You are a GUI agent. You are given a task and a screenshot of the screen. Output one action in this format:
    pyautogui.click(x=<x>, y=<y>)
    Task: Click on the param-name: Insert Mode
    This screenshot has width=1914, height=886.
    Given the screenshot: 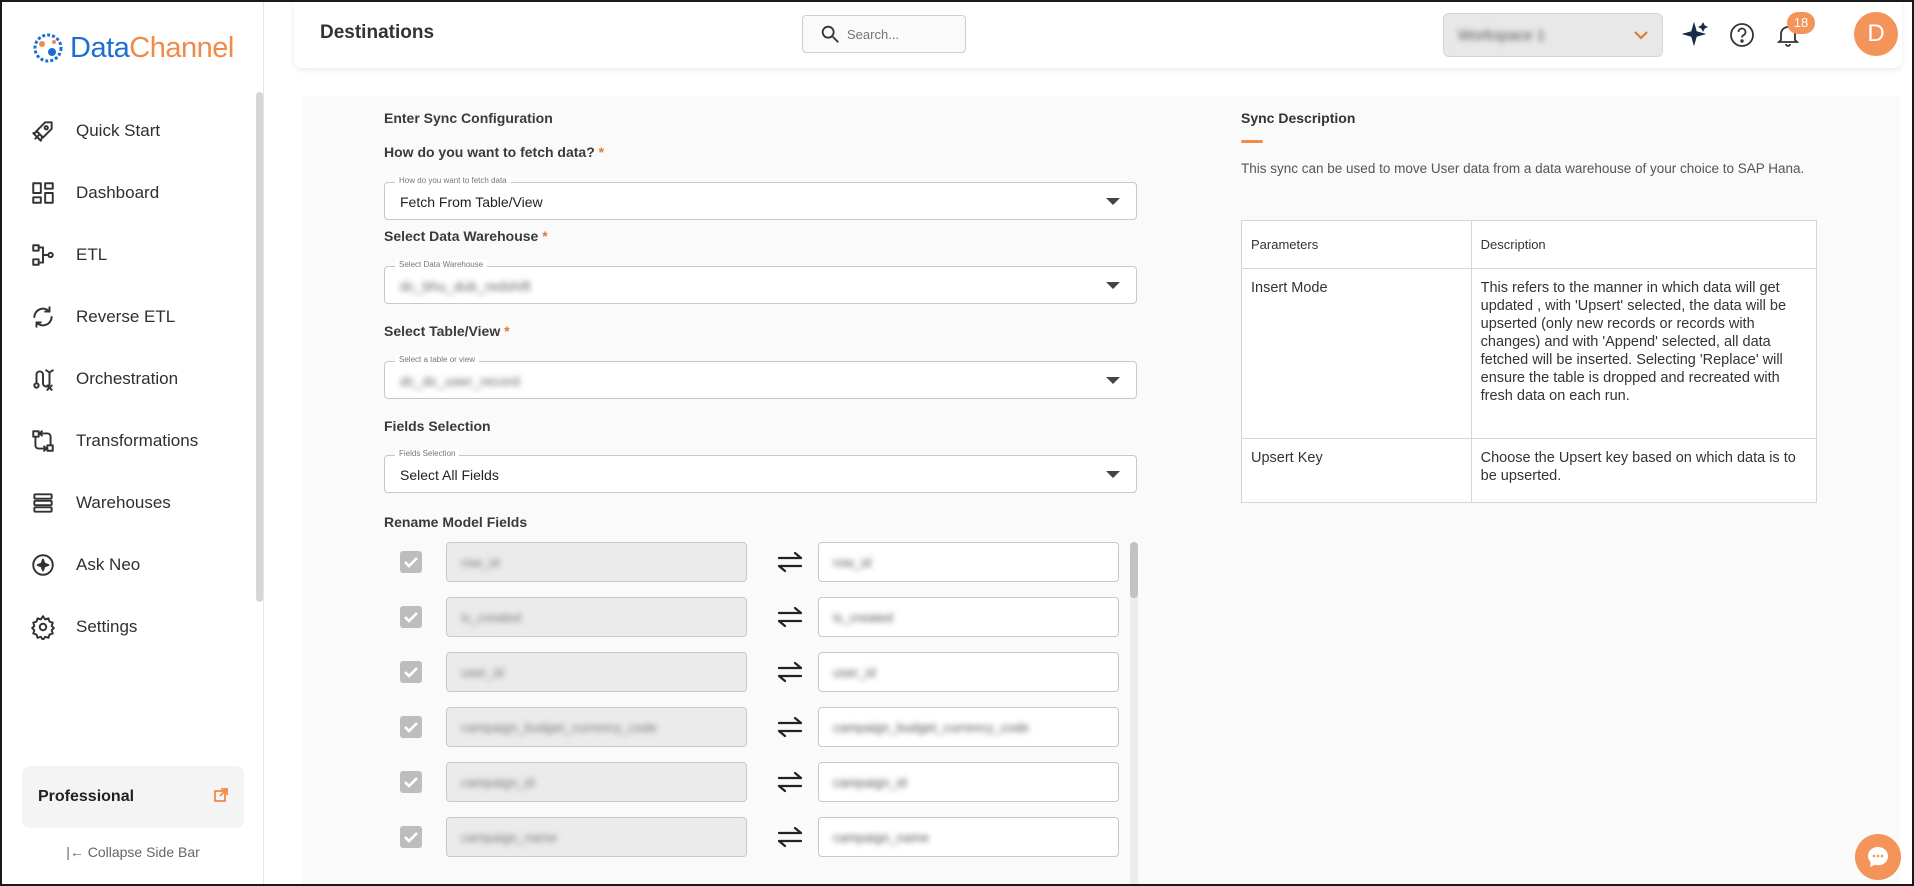 What is the action you would take?
    pyautogui.click(x=1356, y=353)
    